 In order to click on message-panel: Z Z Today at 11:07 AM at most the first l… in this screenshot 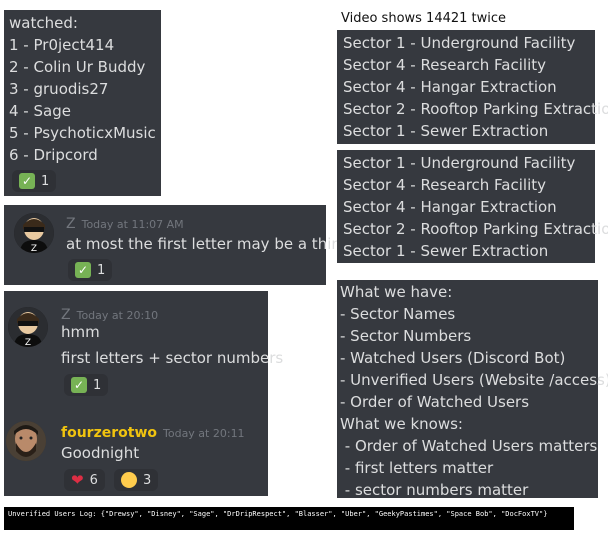, I will do `click(177, 245)`.